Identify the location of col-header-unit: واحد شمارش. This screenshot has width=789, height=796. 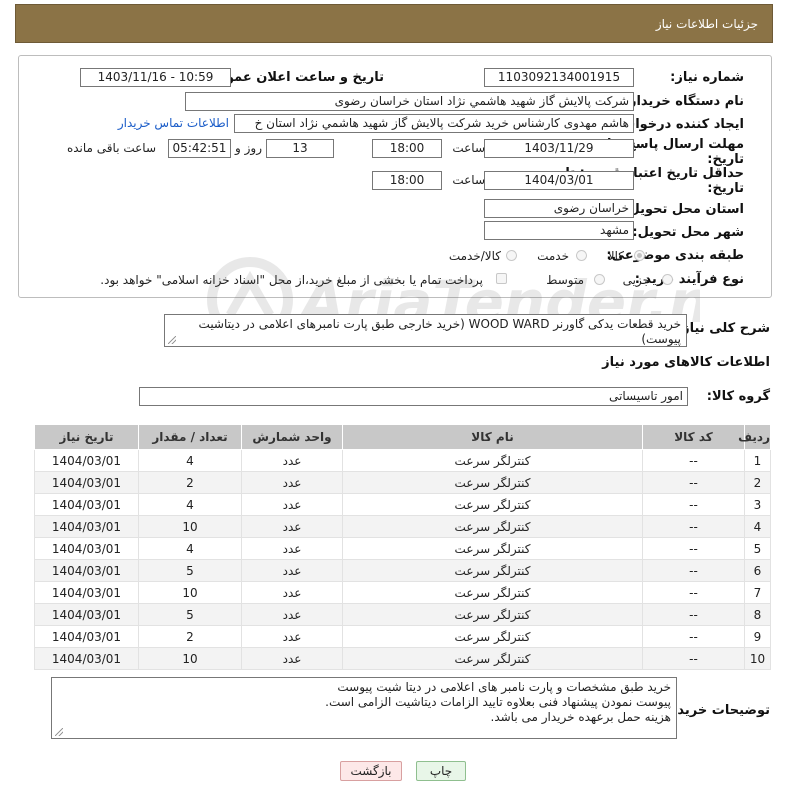
(292, 437).